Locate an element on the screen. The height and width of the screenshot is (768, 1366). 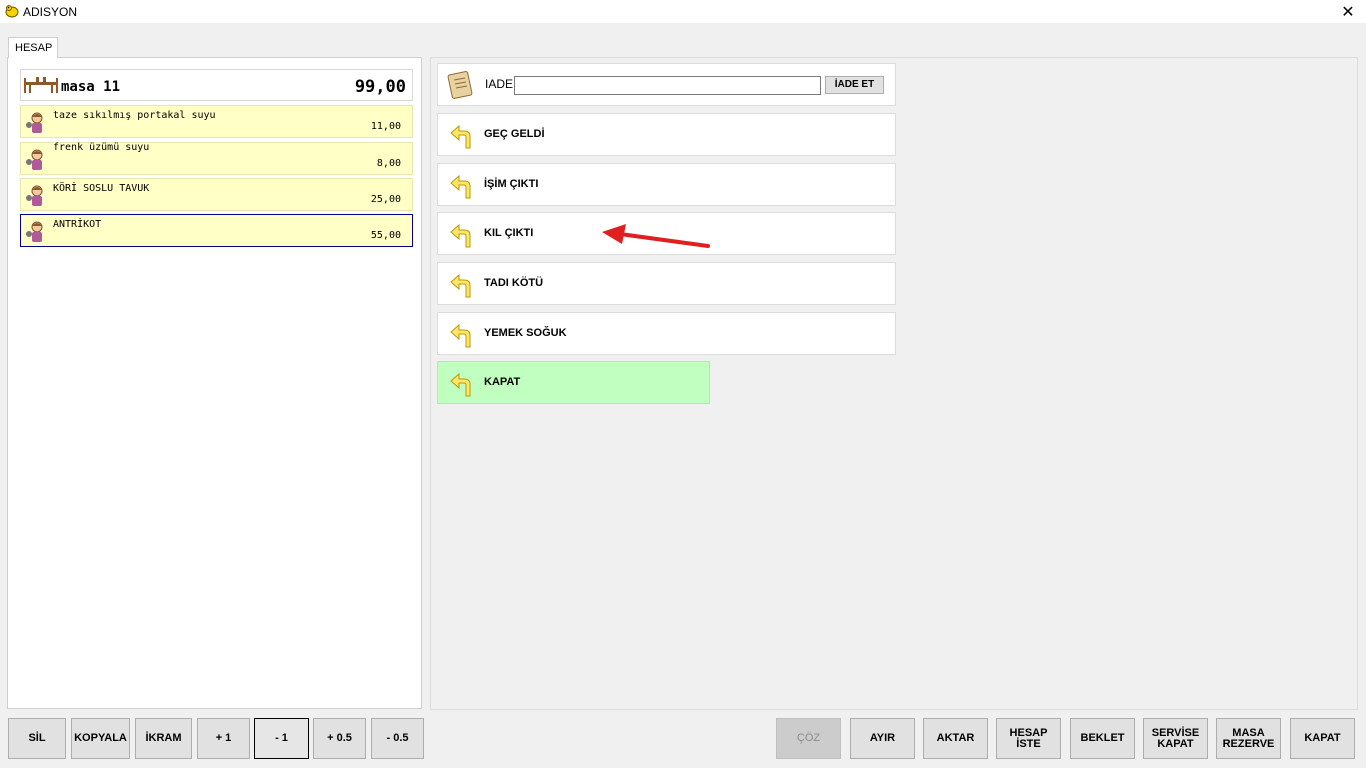
window-title: ADISYON is located at coordinates (50, 12).